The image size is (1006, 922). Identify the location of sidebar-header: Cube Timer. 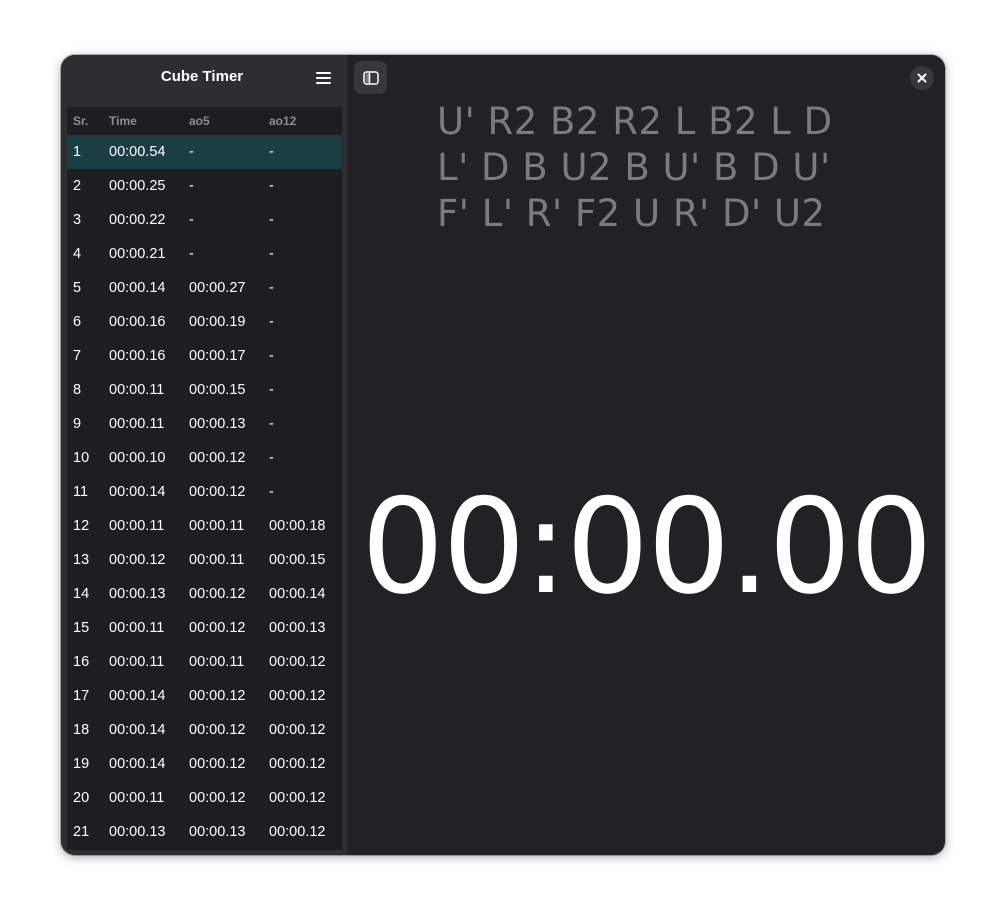
(204, 80).